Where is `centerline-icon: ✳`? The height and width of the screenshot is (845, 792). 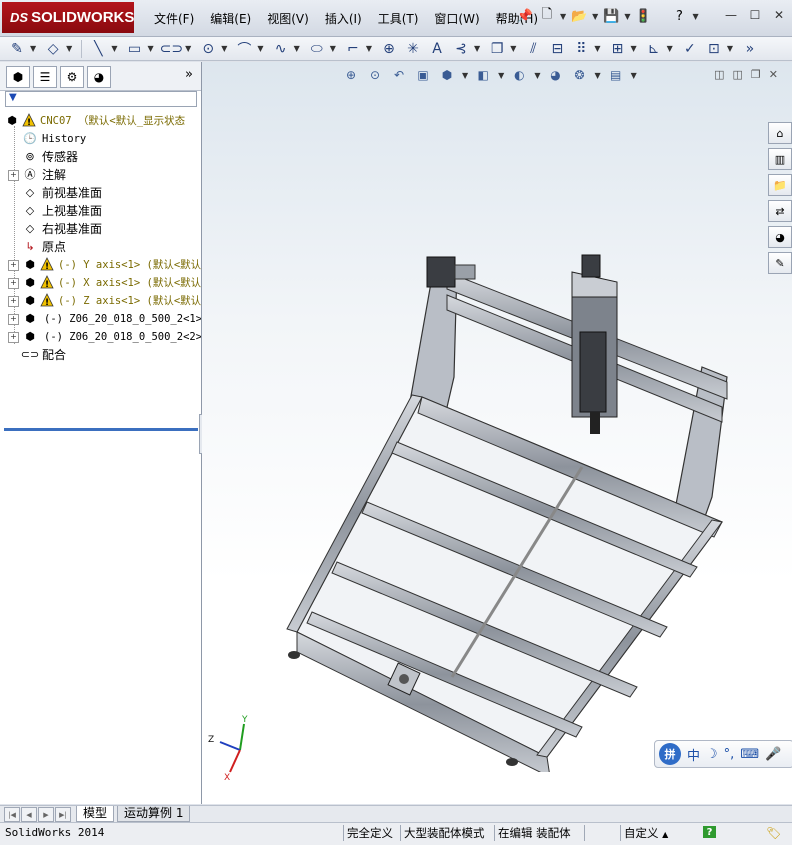
centerline-icon: ✳ is located at coordinates (413, 49).